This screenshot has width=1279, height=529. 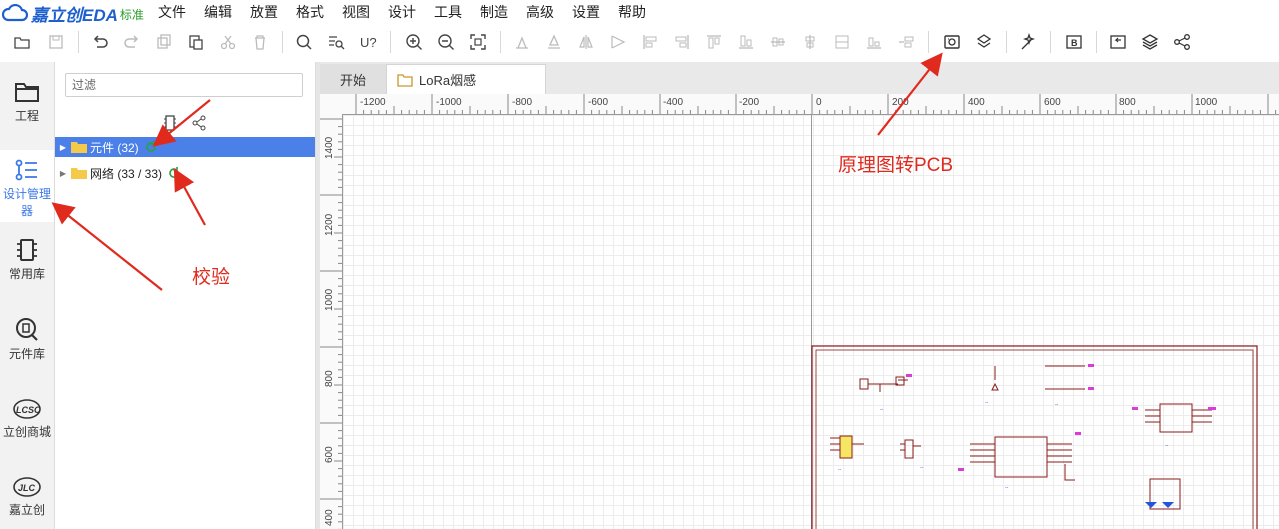 I want to click on svg-text: LCSC, so click(x=28, y=410).